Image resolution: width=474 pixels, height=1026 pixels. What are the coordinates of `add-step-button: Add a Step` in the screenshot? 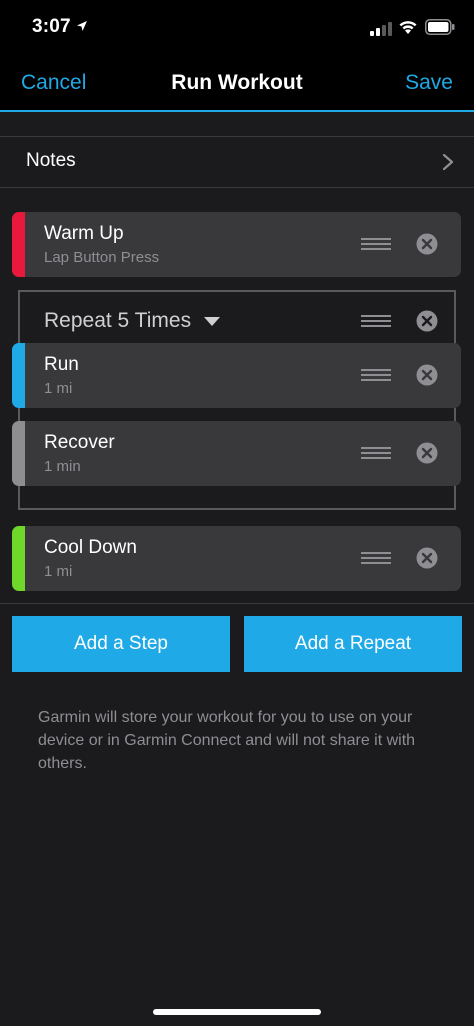 It's located at (121, 644).